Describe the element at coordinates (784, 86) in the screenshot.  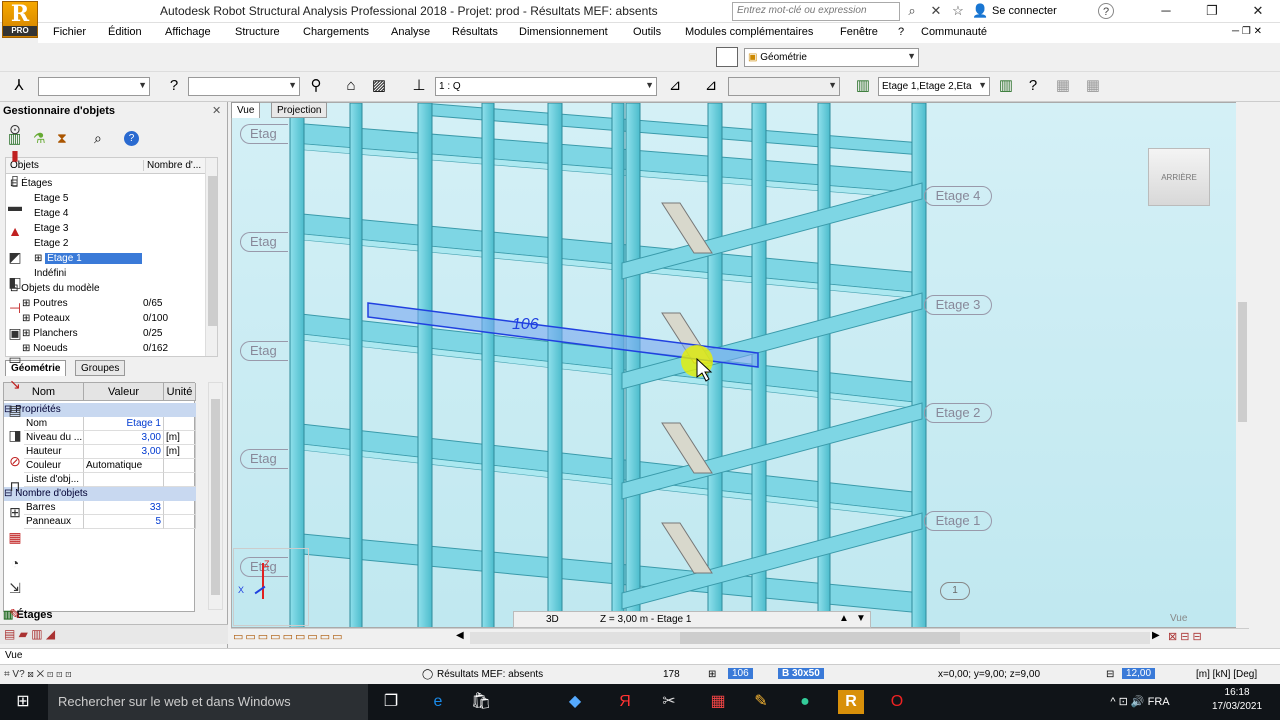
I see `mode-combo: ▼` at that location.